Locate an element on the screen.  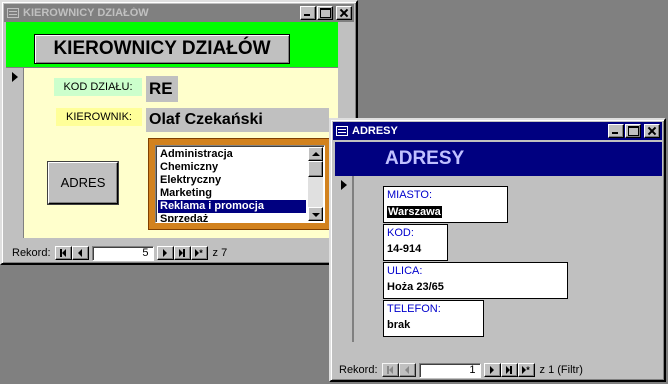
adresy-titlebar: ADRESY is located at coordinates (497, 131).